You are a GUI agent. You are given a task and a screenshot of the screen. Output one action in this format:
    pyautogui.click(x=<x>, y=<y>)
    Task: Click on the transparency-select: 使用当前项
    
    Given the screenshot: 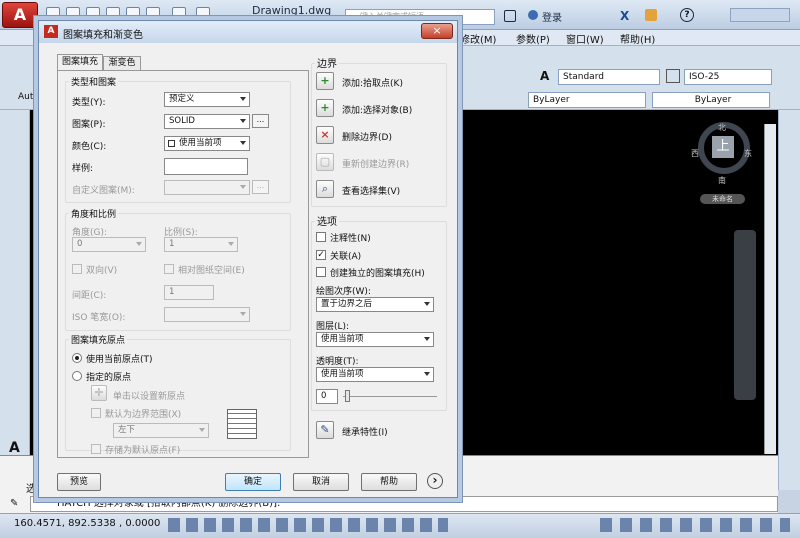 What is the action you would take?
    pyautogui.click(x=375, y=374)
    